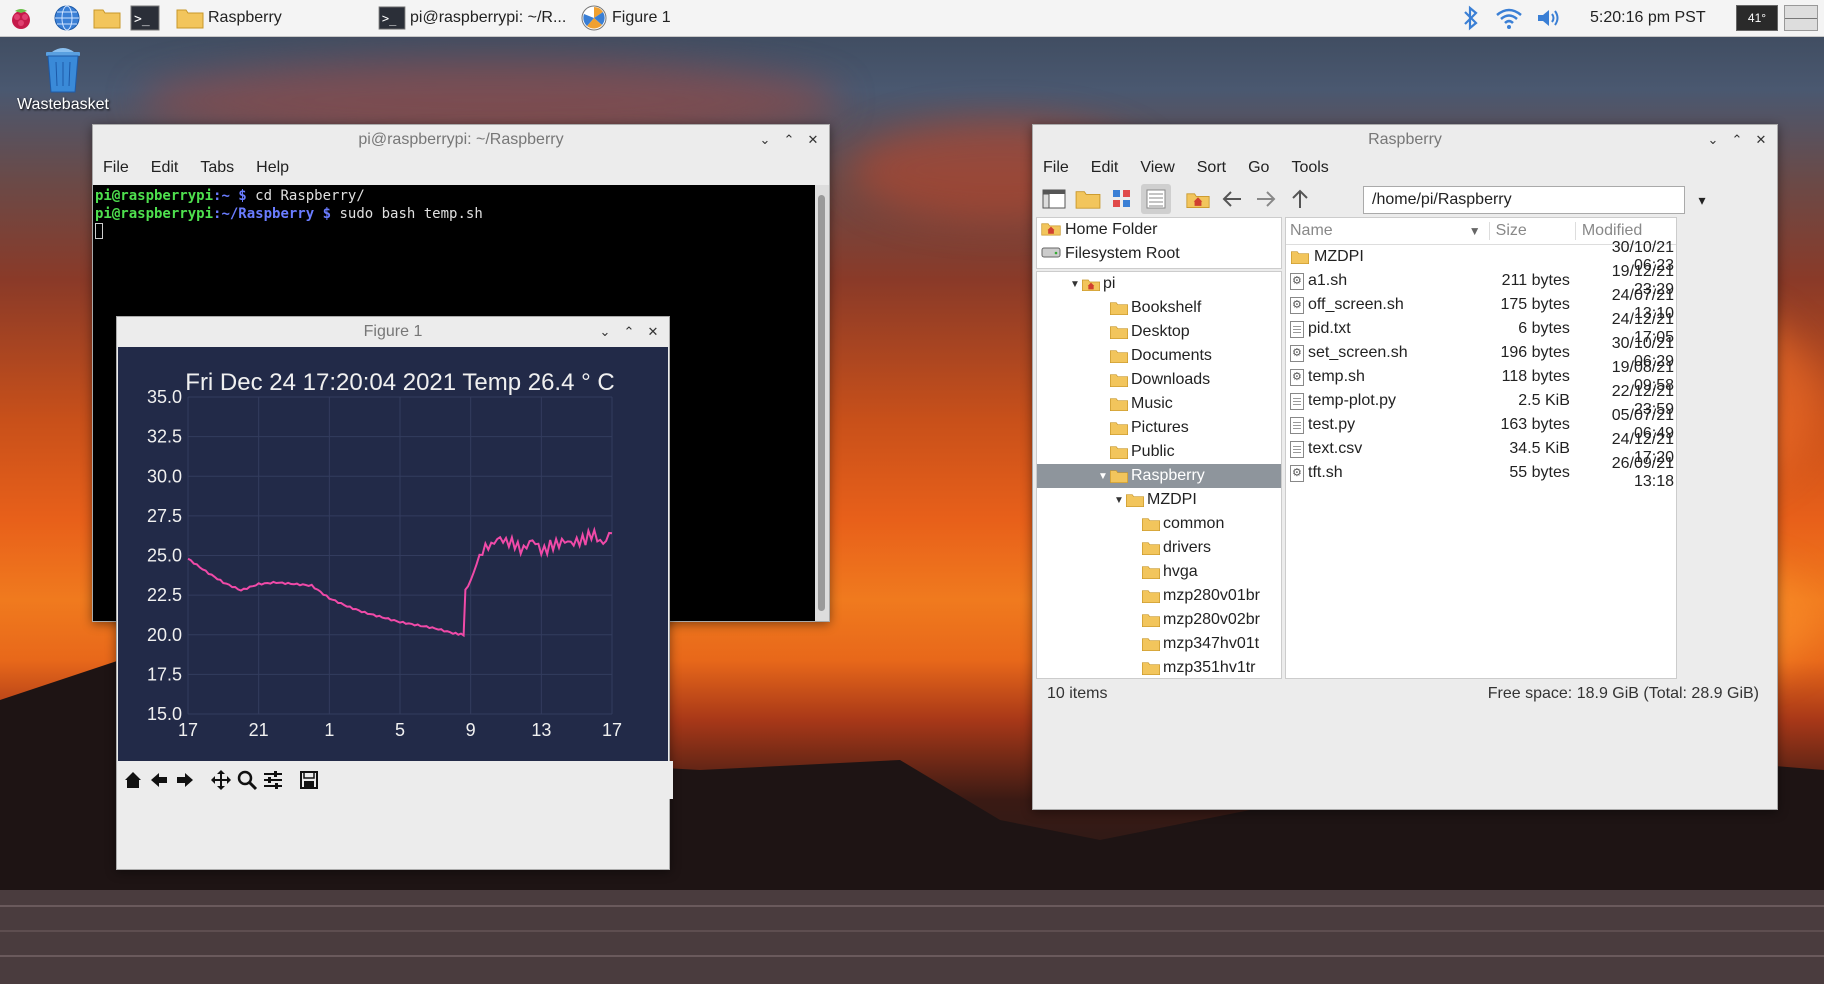  I want to click on column-header-modified: Modified, so click(1626, 231).